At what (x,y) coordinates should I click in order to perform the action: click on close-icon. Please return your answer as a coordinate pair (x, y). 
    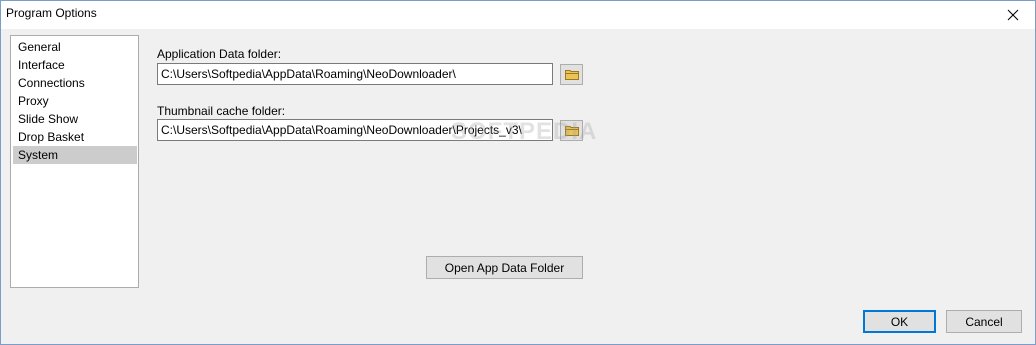
    Looking at the image, I should click on (1013, 15).